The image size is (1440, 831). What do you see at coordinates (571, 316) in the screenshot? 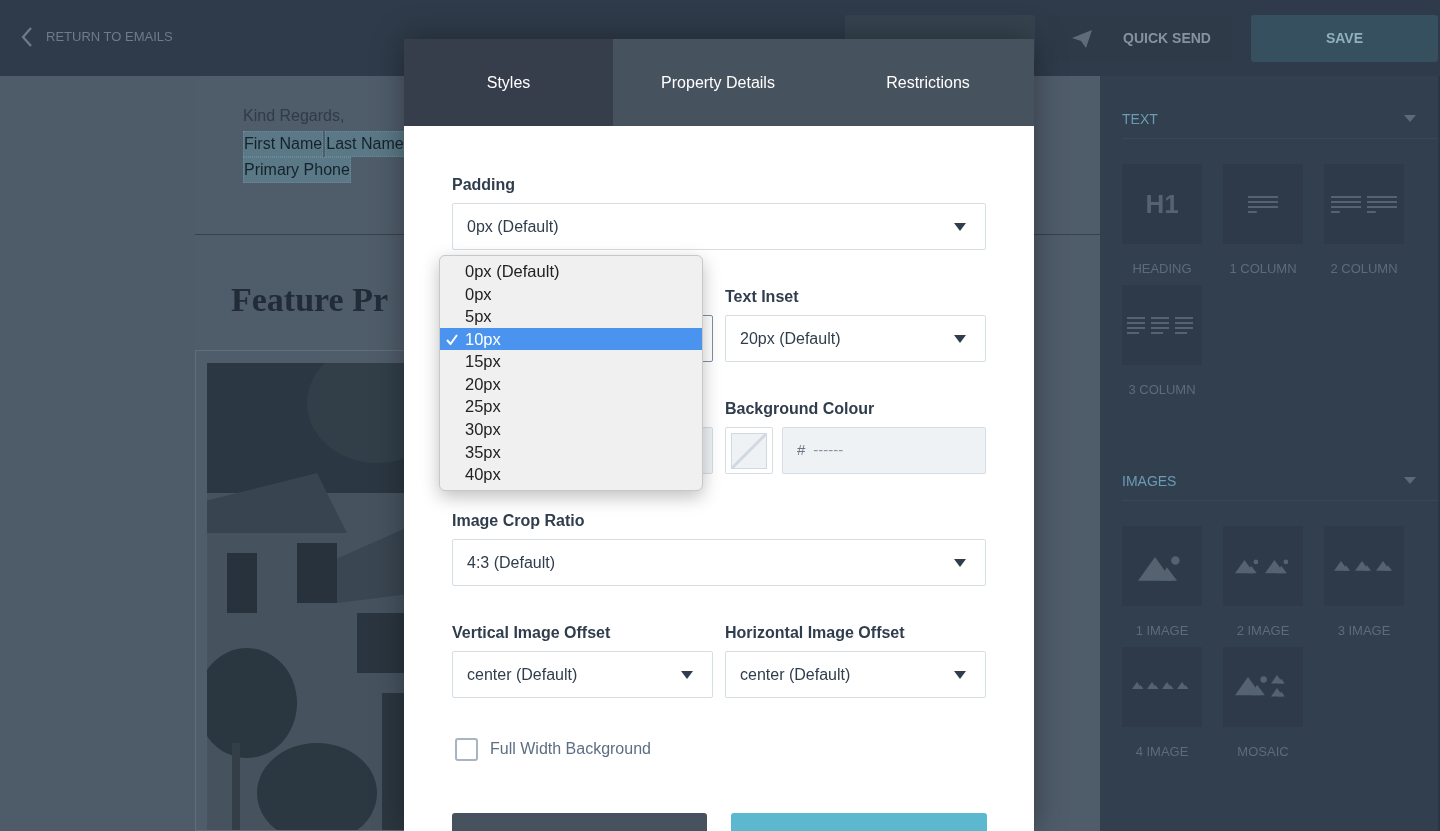
I see `dropdown-option: 5px` at bounding box center [571, 316].